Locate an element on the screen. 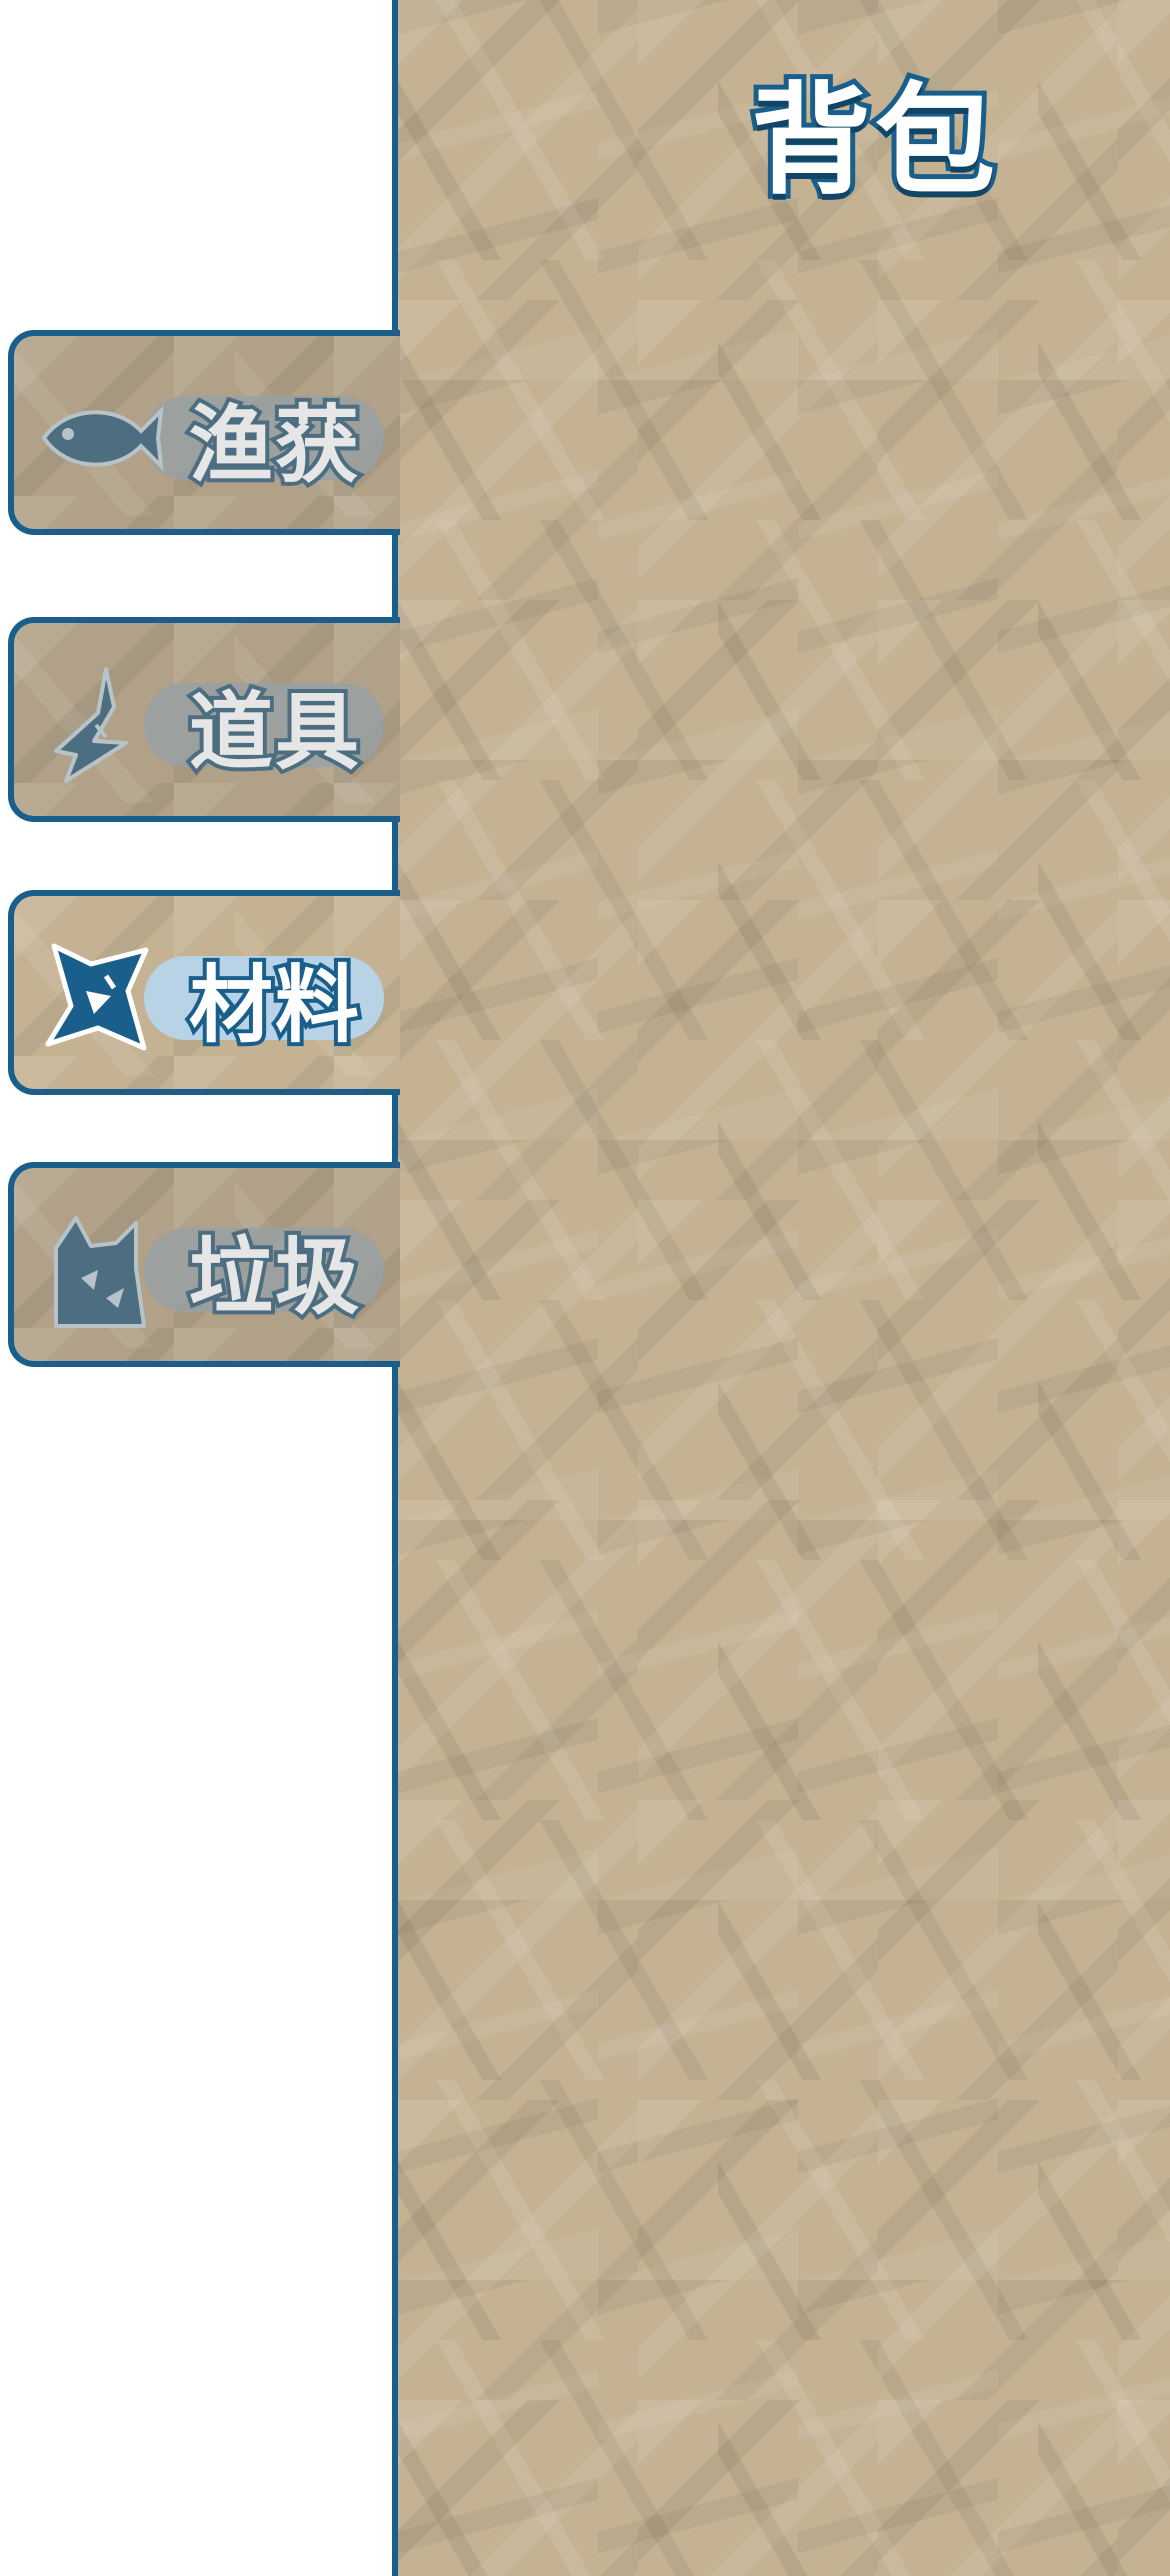  material-shard-icon is located at coordinates (97, 997).